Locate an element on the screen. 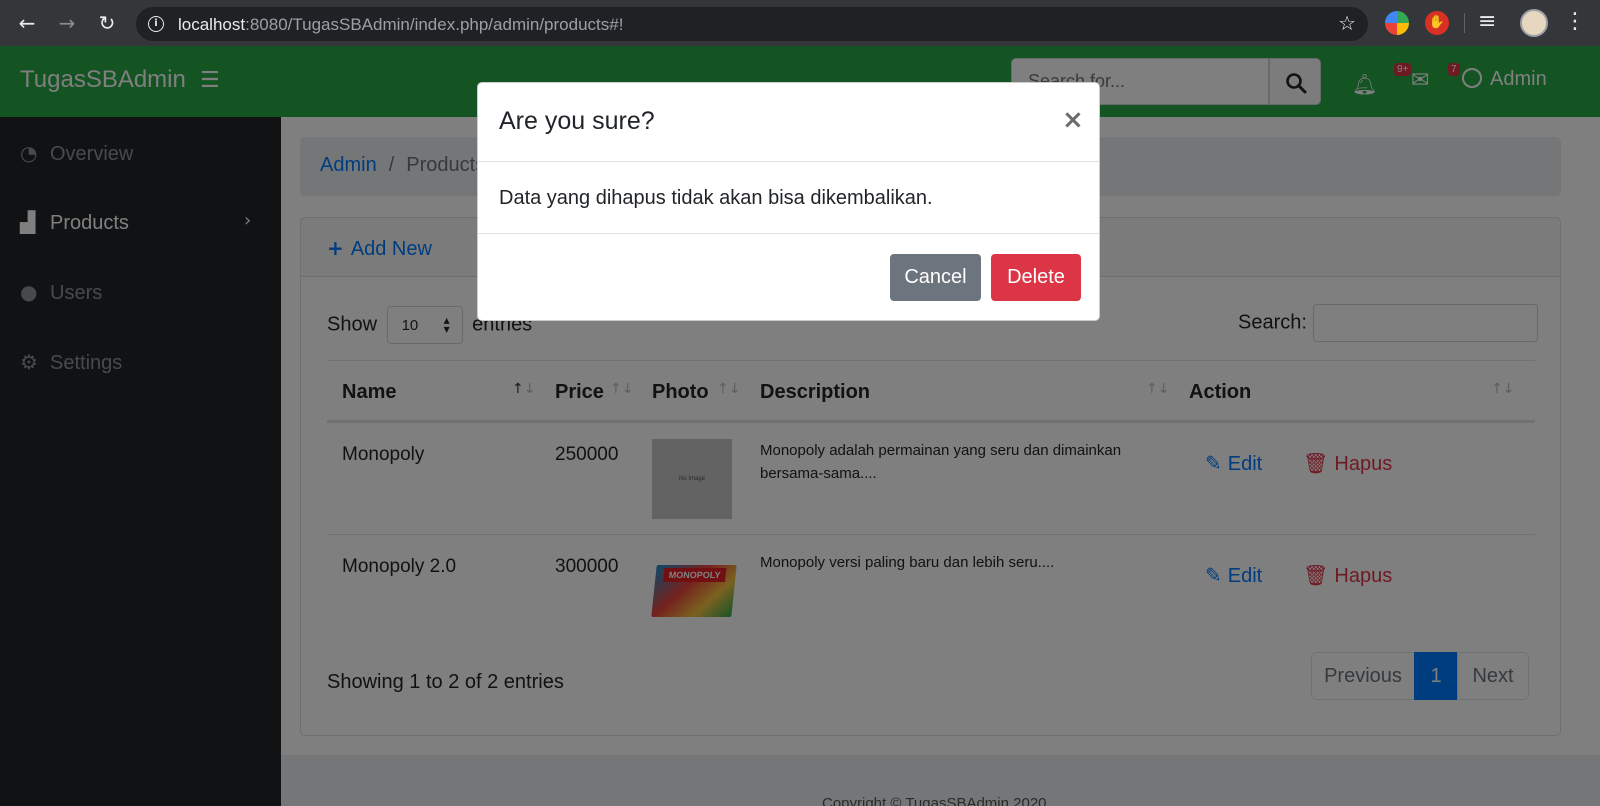 This screenshot has width=1600, height=806. url-host: localhost is located at coordinates (212, 24).